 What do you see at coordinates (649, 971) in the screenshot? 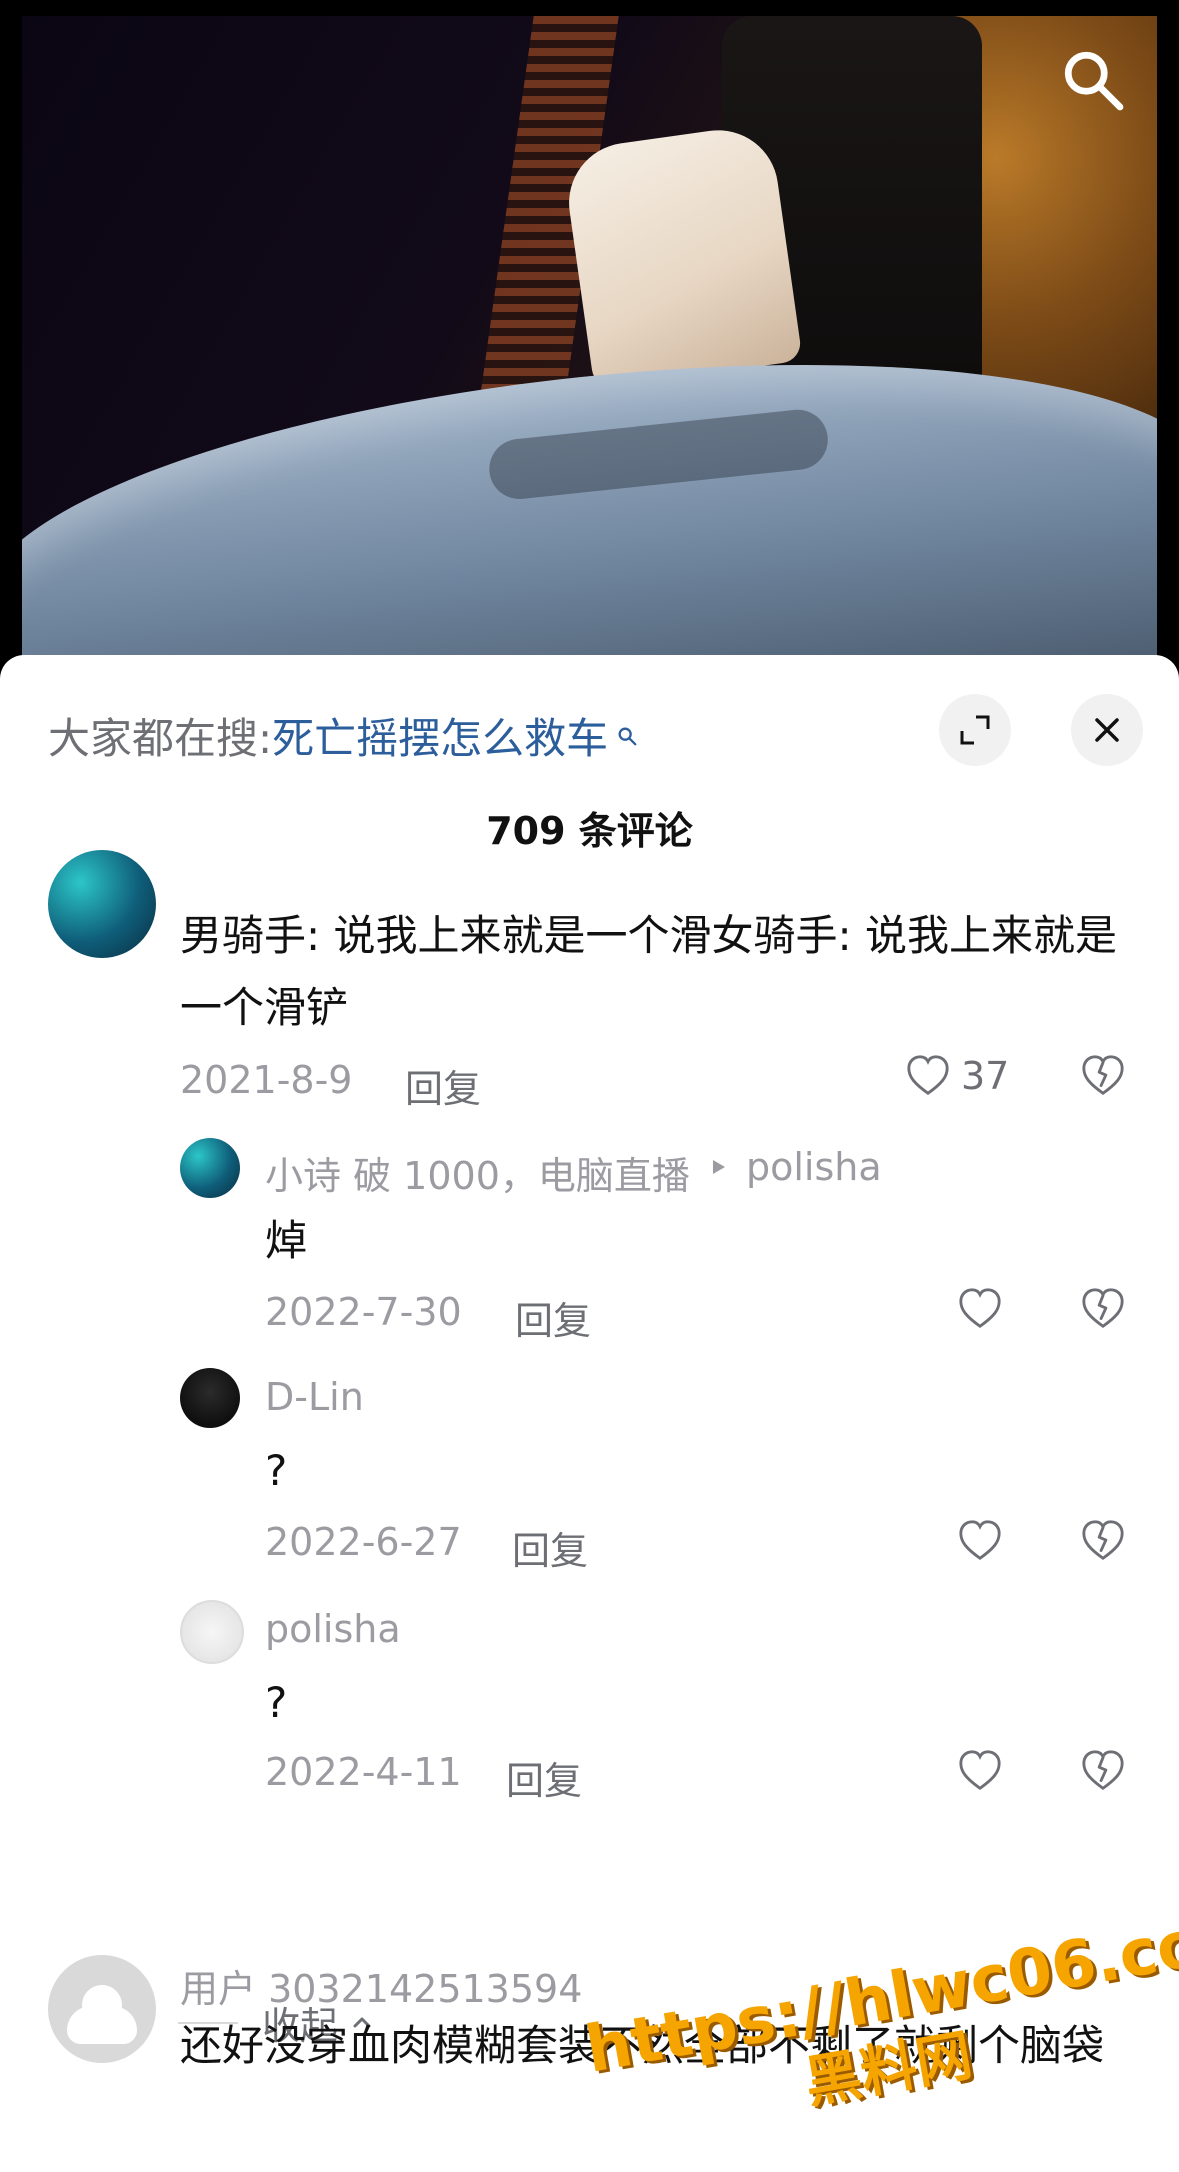
I see `comment-text: 男骑手: 说我上来就是一个滑女骑手: 说我上来就是一个滑铲` at bounding box center [649, 971].